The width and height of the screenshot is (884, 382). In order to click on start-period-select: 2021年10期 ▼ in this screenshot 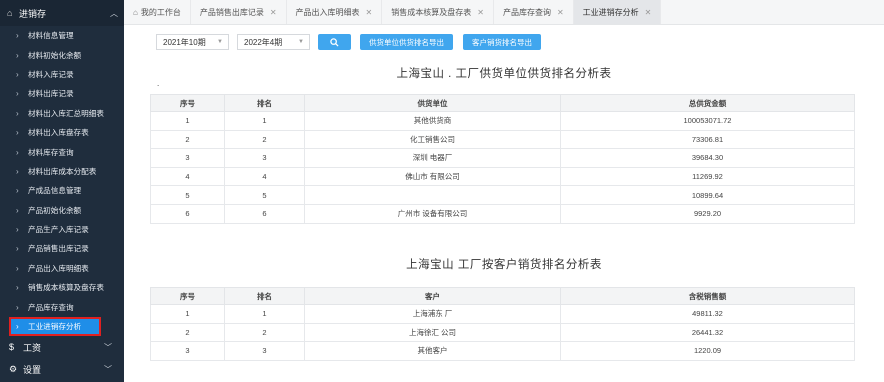, I will do `click(192, 42)`.